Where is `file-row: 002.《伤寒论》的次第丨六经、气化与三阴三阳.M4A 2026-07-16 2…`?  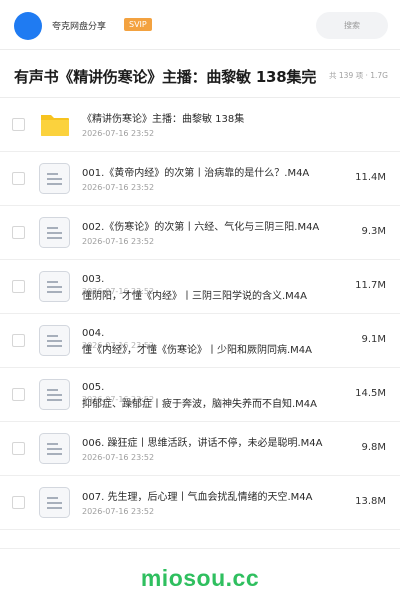 file-row: 002.《伤寒论》的次第丨六经、气化与三阴三阳.M4A 2026-07-16 2… is located at coordinates (200, 233).